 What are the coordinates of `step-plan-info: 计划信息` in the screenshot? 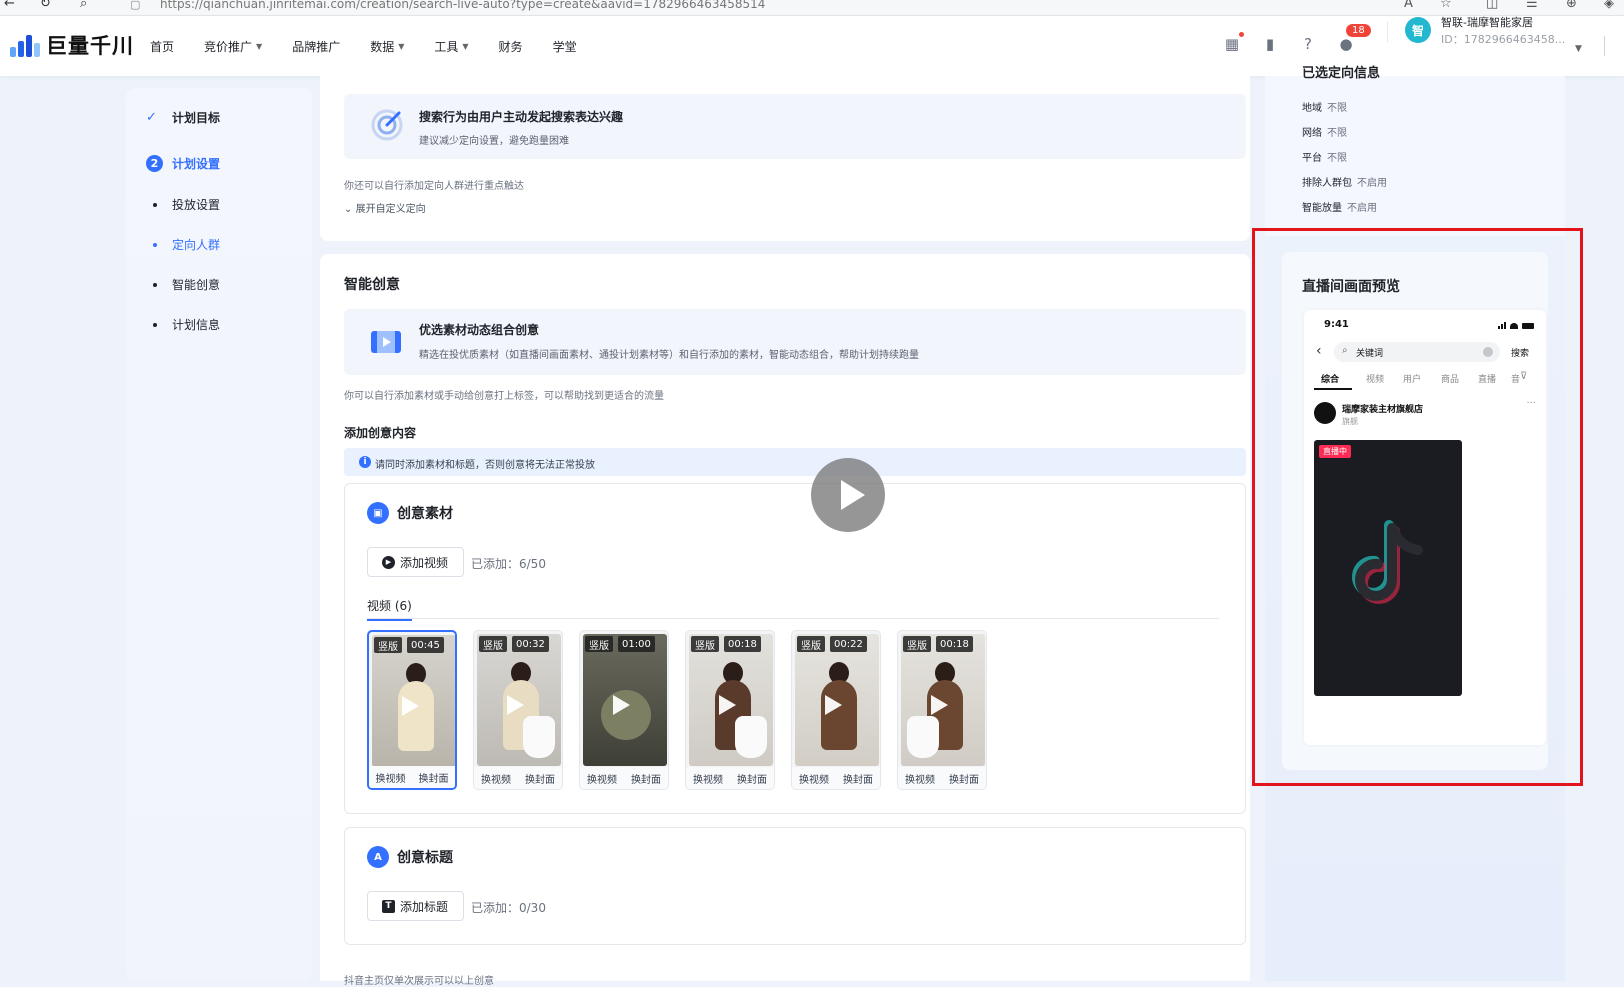 It's located at (183, 324).